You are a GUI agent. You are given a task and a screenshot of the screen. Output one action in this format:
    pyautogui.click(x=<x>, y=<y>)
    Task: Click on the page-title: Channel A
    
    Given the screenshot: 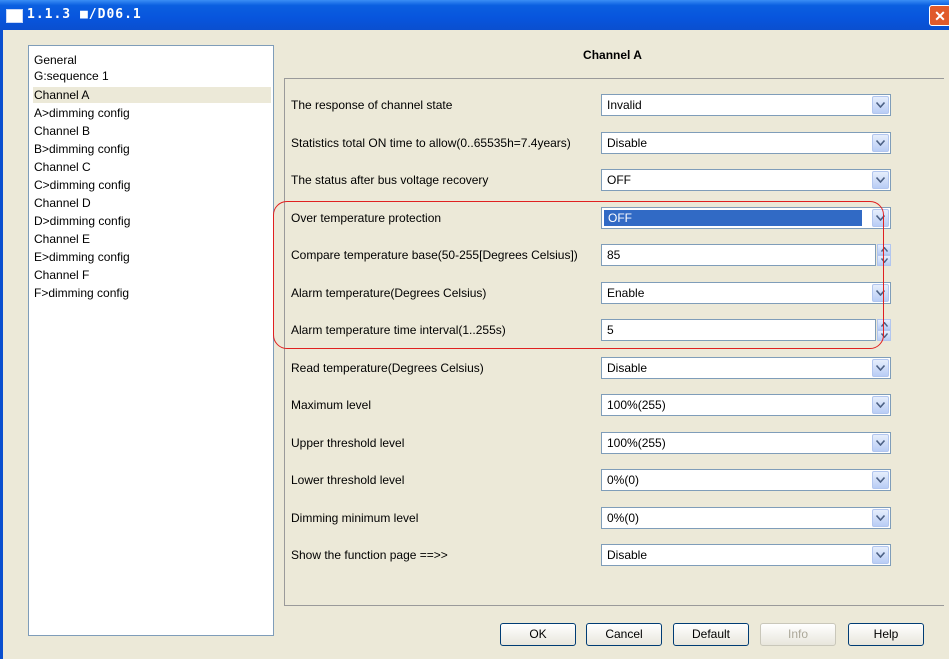 What is the action you would take?
    pyautogui.click(x=612, y=55)
    